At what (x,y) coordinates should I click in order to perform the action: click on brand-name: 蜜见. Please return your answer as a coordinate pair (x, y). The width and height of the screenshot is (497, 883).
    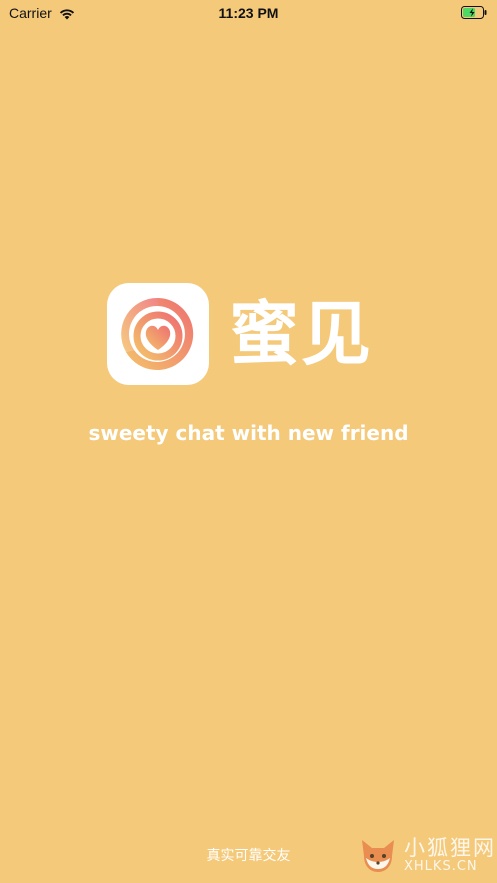
    Looking at the image, I should click on (301, 334).